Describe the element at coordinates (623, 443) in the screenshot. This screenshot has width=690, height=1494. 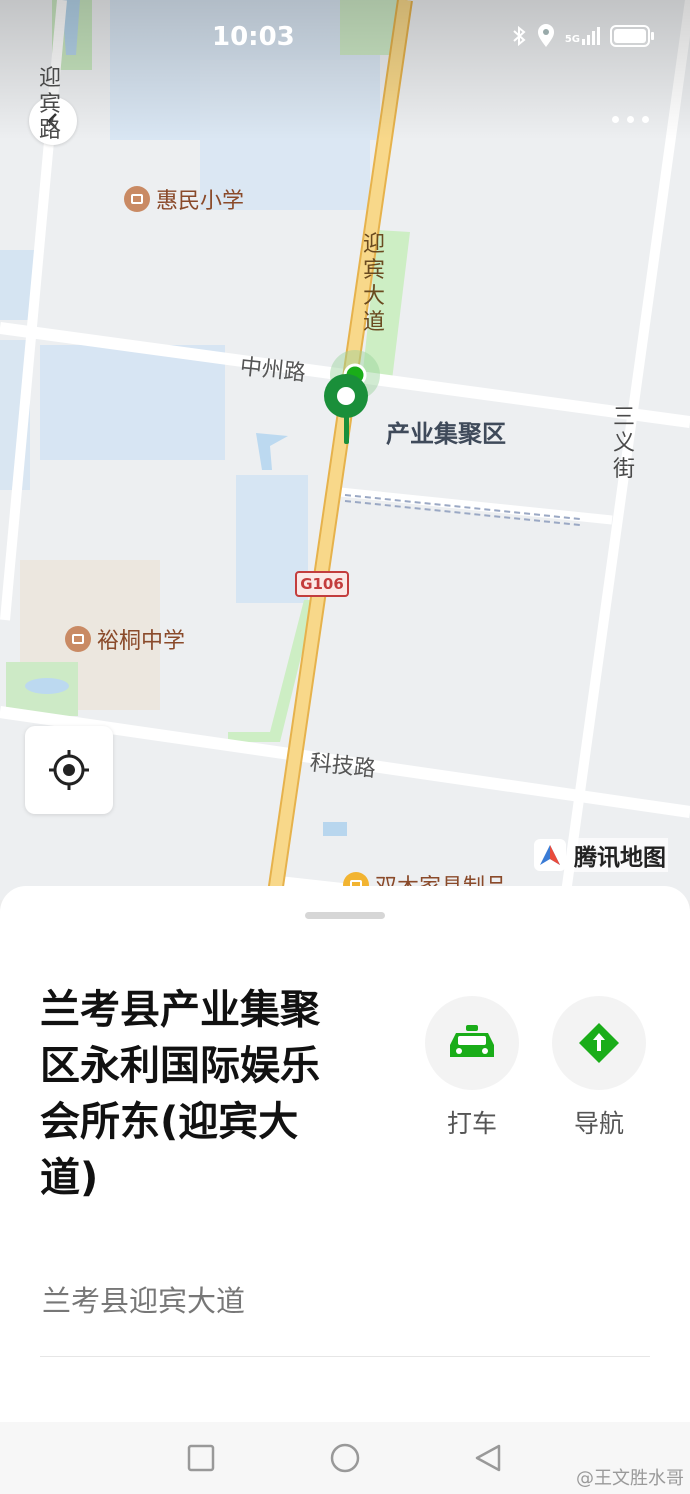
I see `road-label-sanyi: 三义街` at that location.